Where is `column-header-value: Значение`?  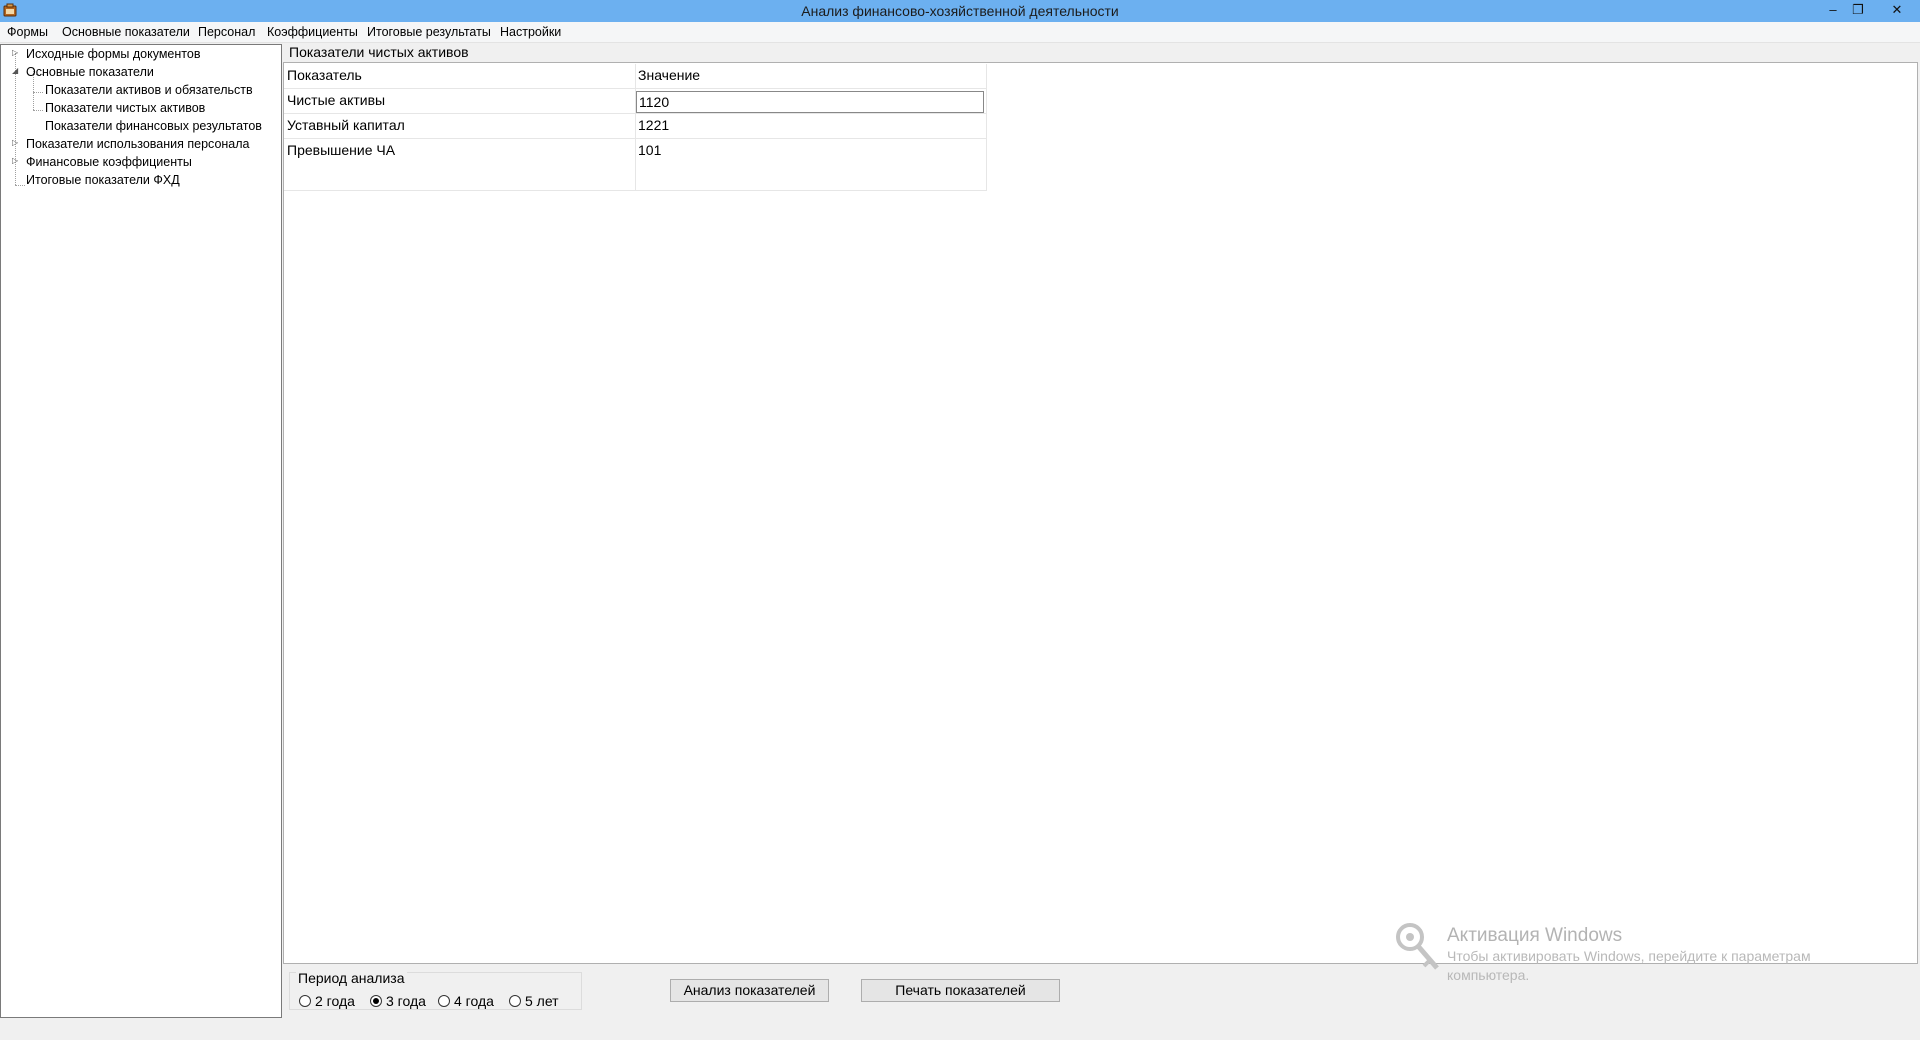 column-header-value: Значение is located at coordinates (810, 75).